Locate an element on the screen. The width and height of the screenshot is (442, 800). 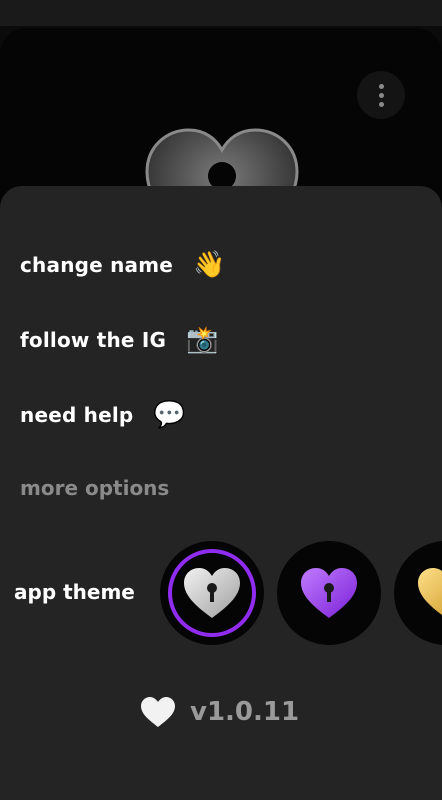
camera-flash-icon: 📸 is located at coordinates (202, 340).